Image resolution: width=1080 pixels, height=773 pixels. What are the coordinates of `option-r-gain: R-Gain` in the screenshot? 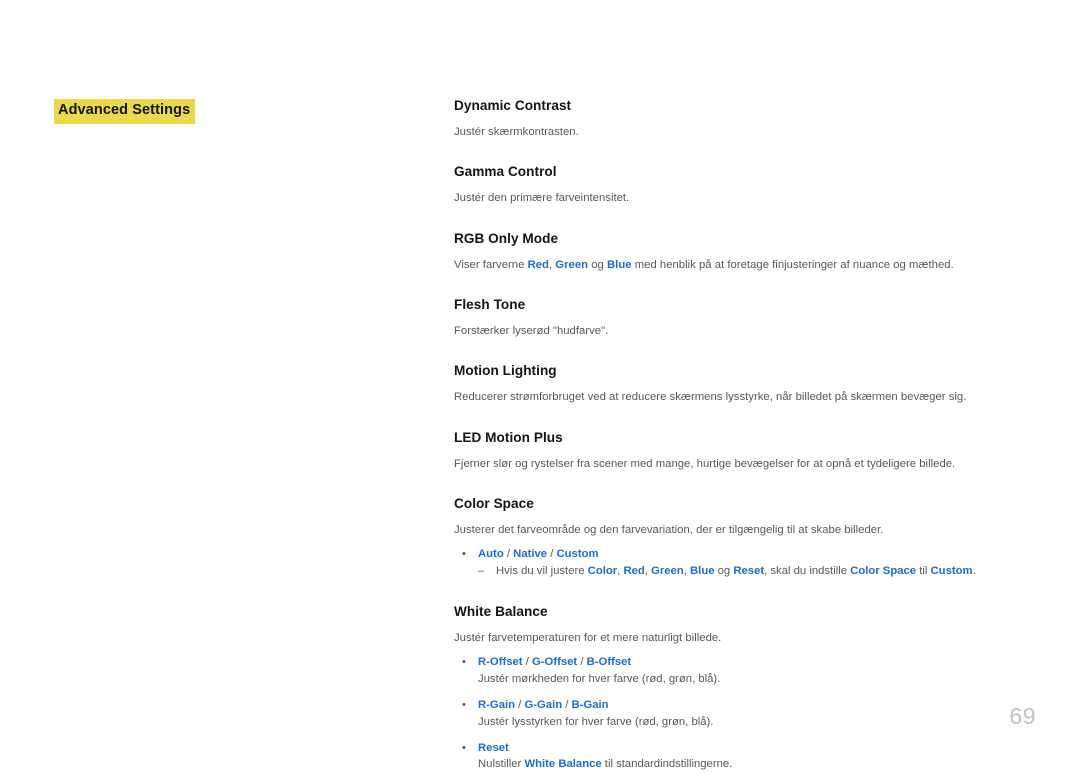 It's located at (496, 705).